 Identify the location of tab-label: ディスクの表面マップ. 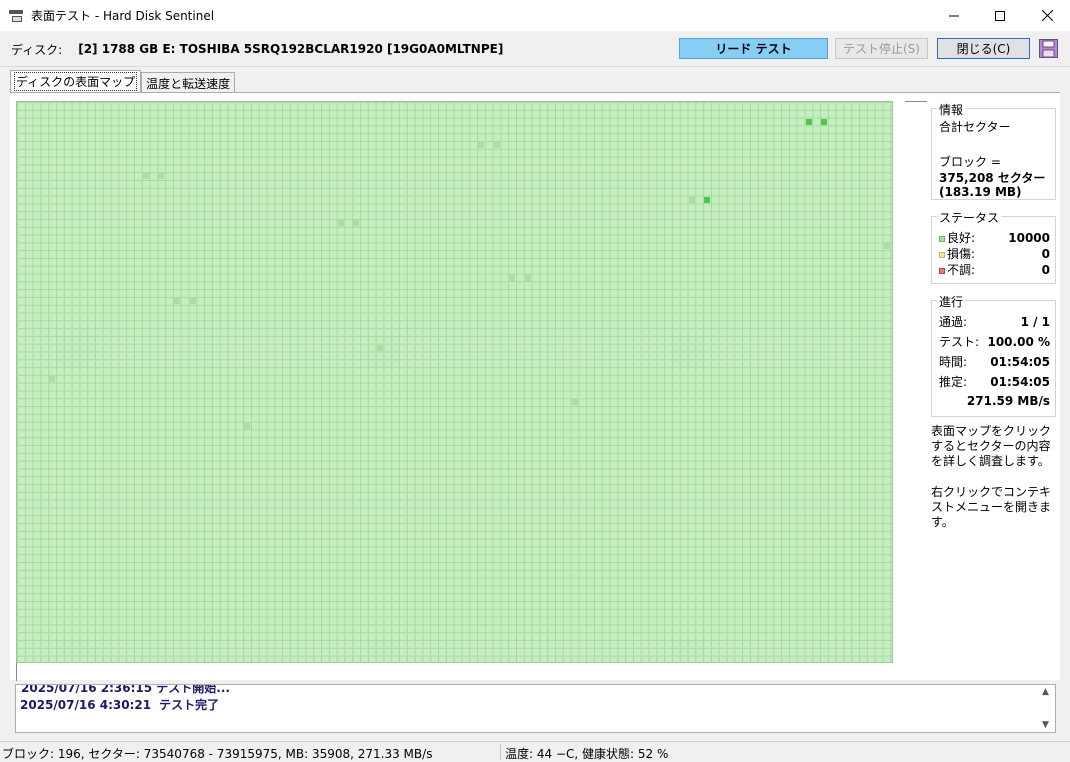
(75, 81).